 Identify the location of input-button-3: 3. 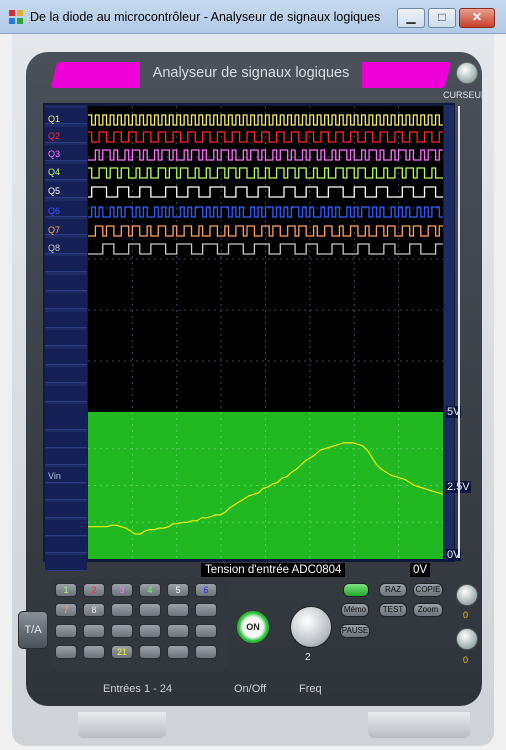
(122, 590).